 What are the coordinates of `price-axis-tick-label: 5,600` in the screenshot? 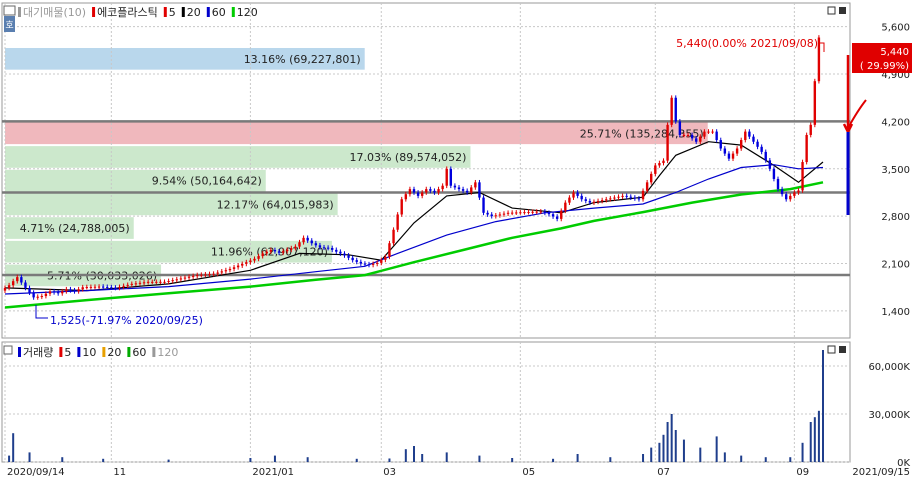 It's located at (895, 28).